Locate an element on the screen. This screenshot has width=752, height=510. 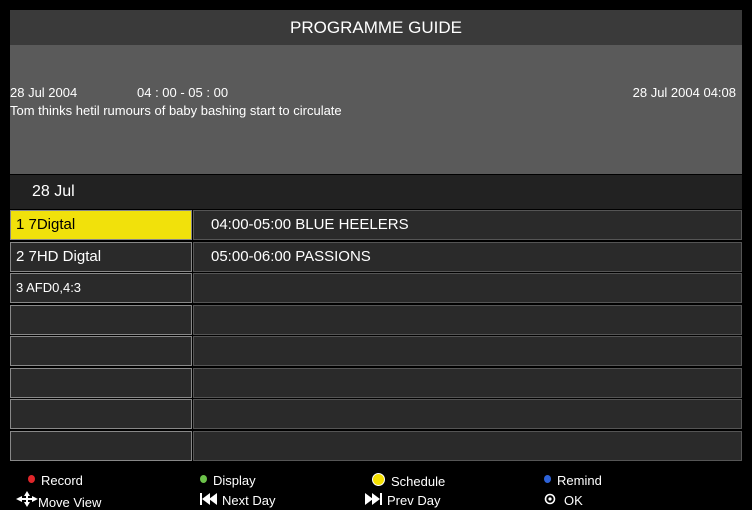
skip-back-icon-svg is located at coordinates (208, 499).